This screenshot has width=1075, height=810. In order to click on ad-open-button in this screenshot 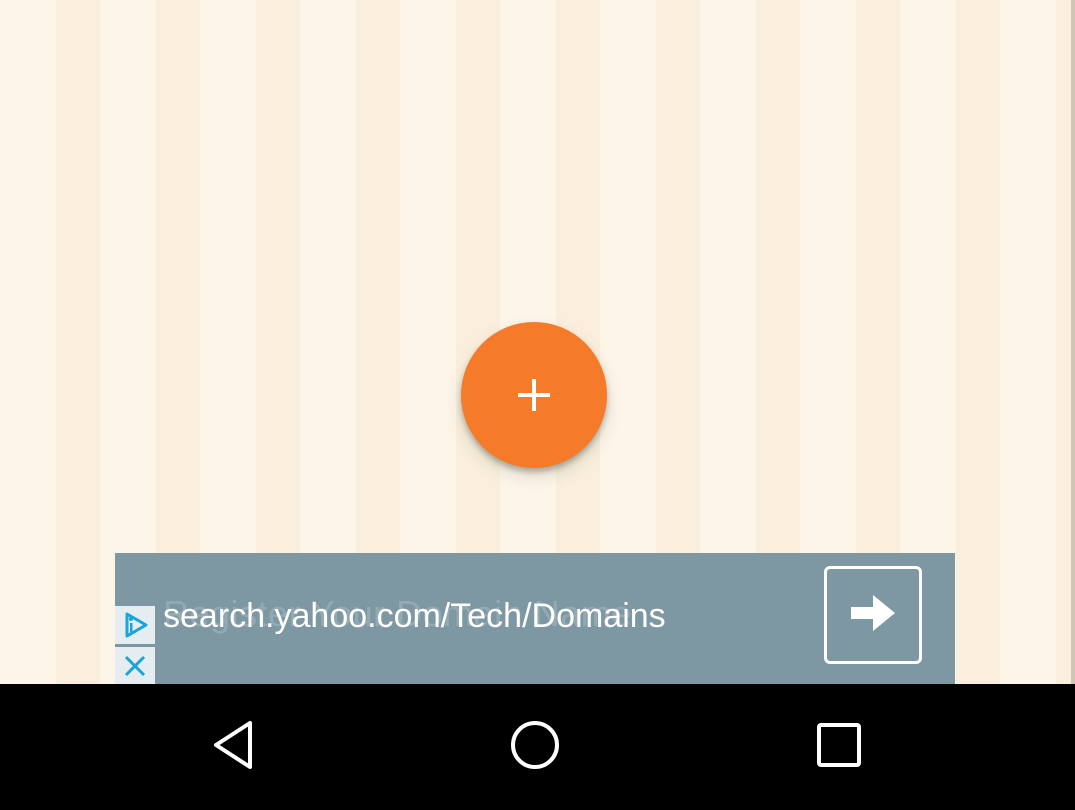, I will do `click(873, 615)`.